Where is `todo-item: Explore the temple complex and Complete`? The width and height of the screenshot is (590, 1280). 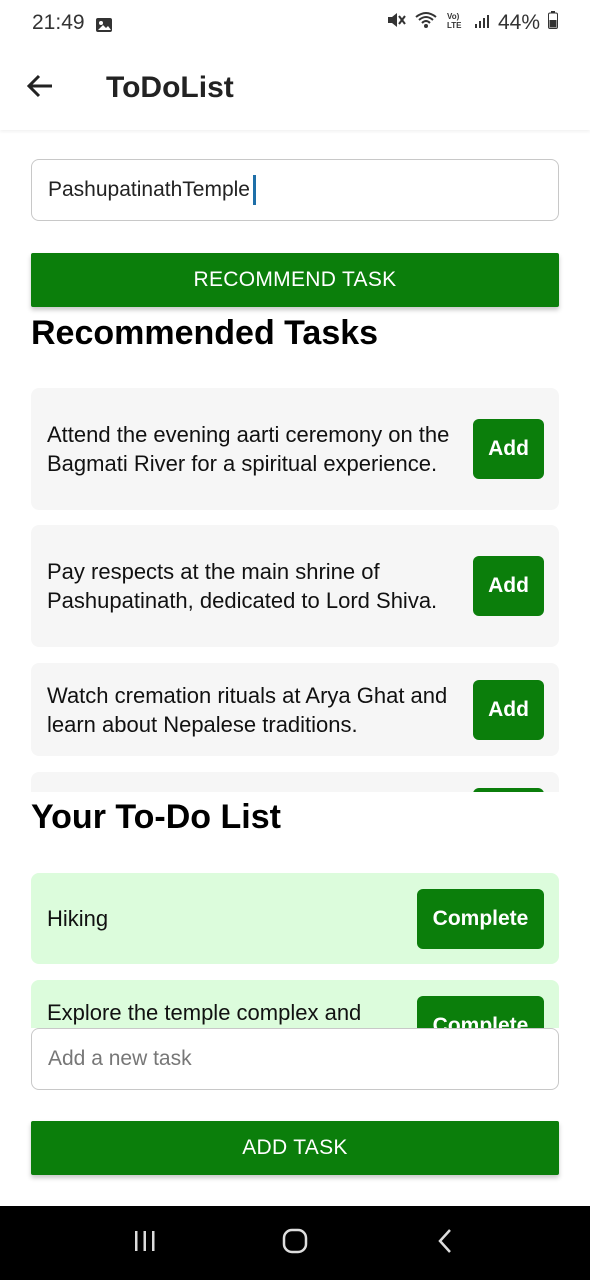 todo-item: Explore the temple complex and Complete is located at coordinates (295, 1004).